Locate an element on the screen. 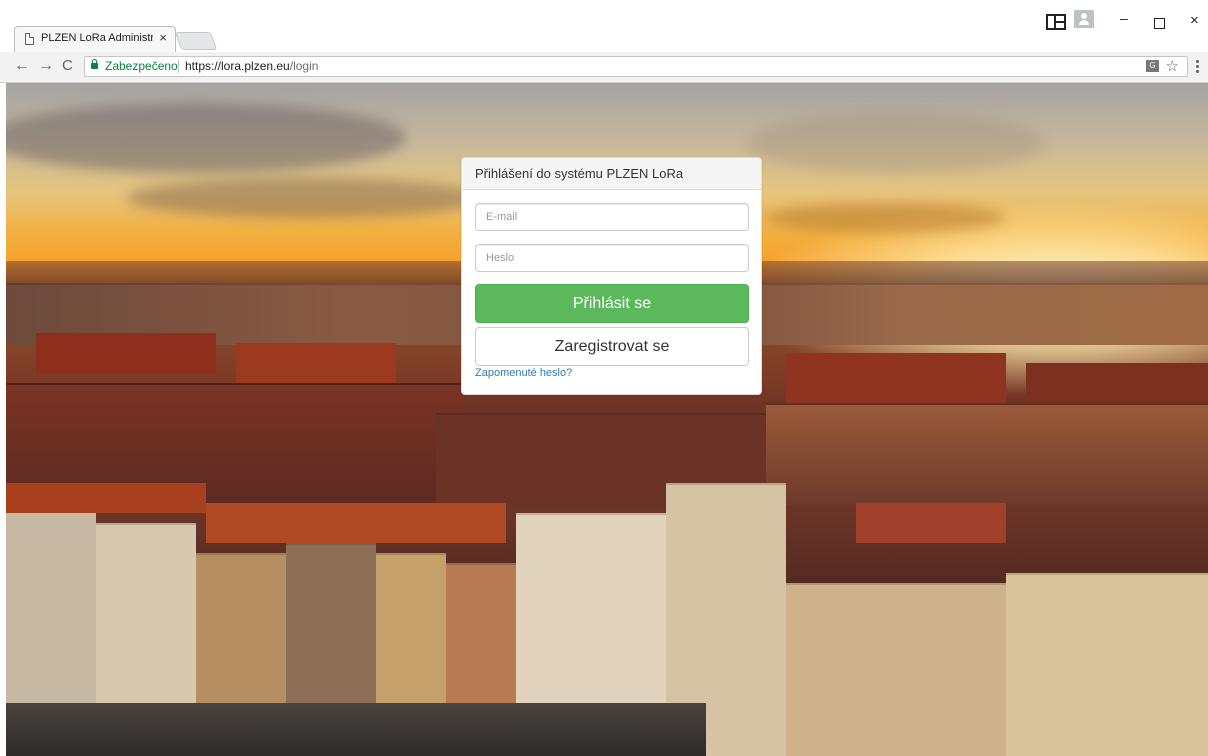  maximize-button is located at coordinates (1159, 23).